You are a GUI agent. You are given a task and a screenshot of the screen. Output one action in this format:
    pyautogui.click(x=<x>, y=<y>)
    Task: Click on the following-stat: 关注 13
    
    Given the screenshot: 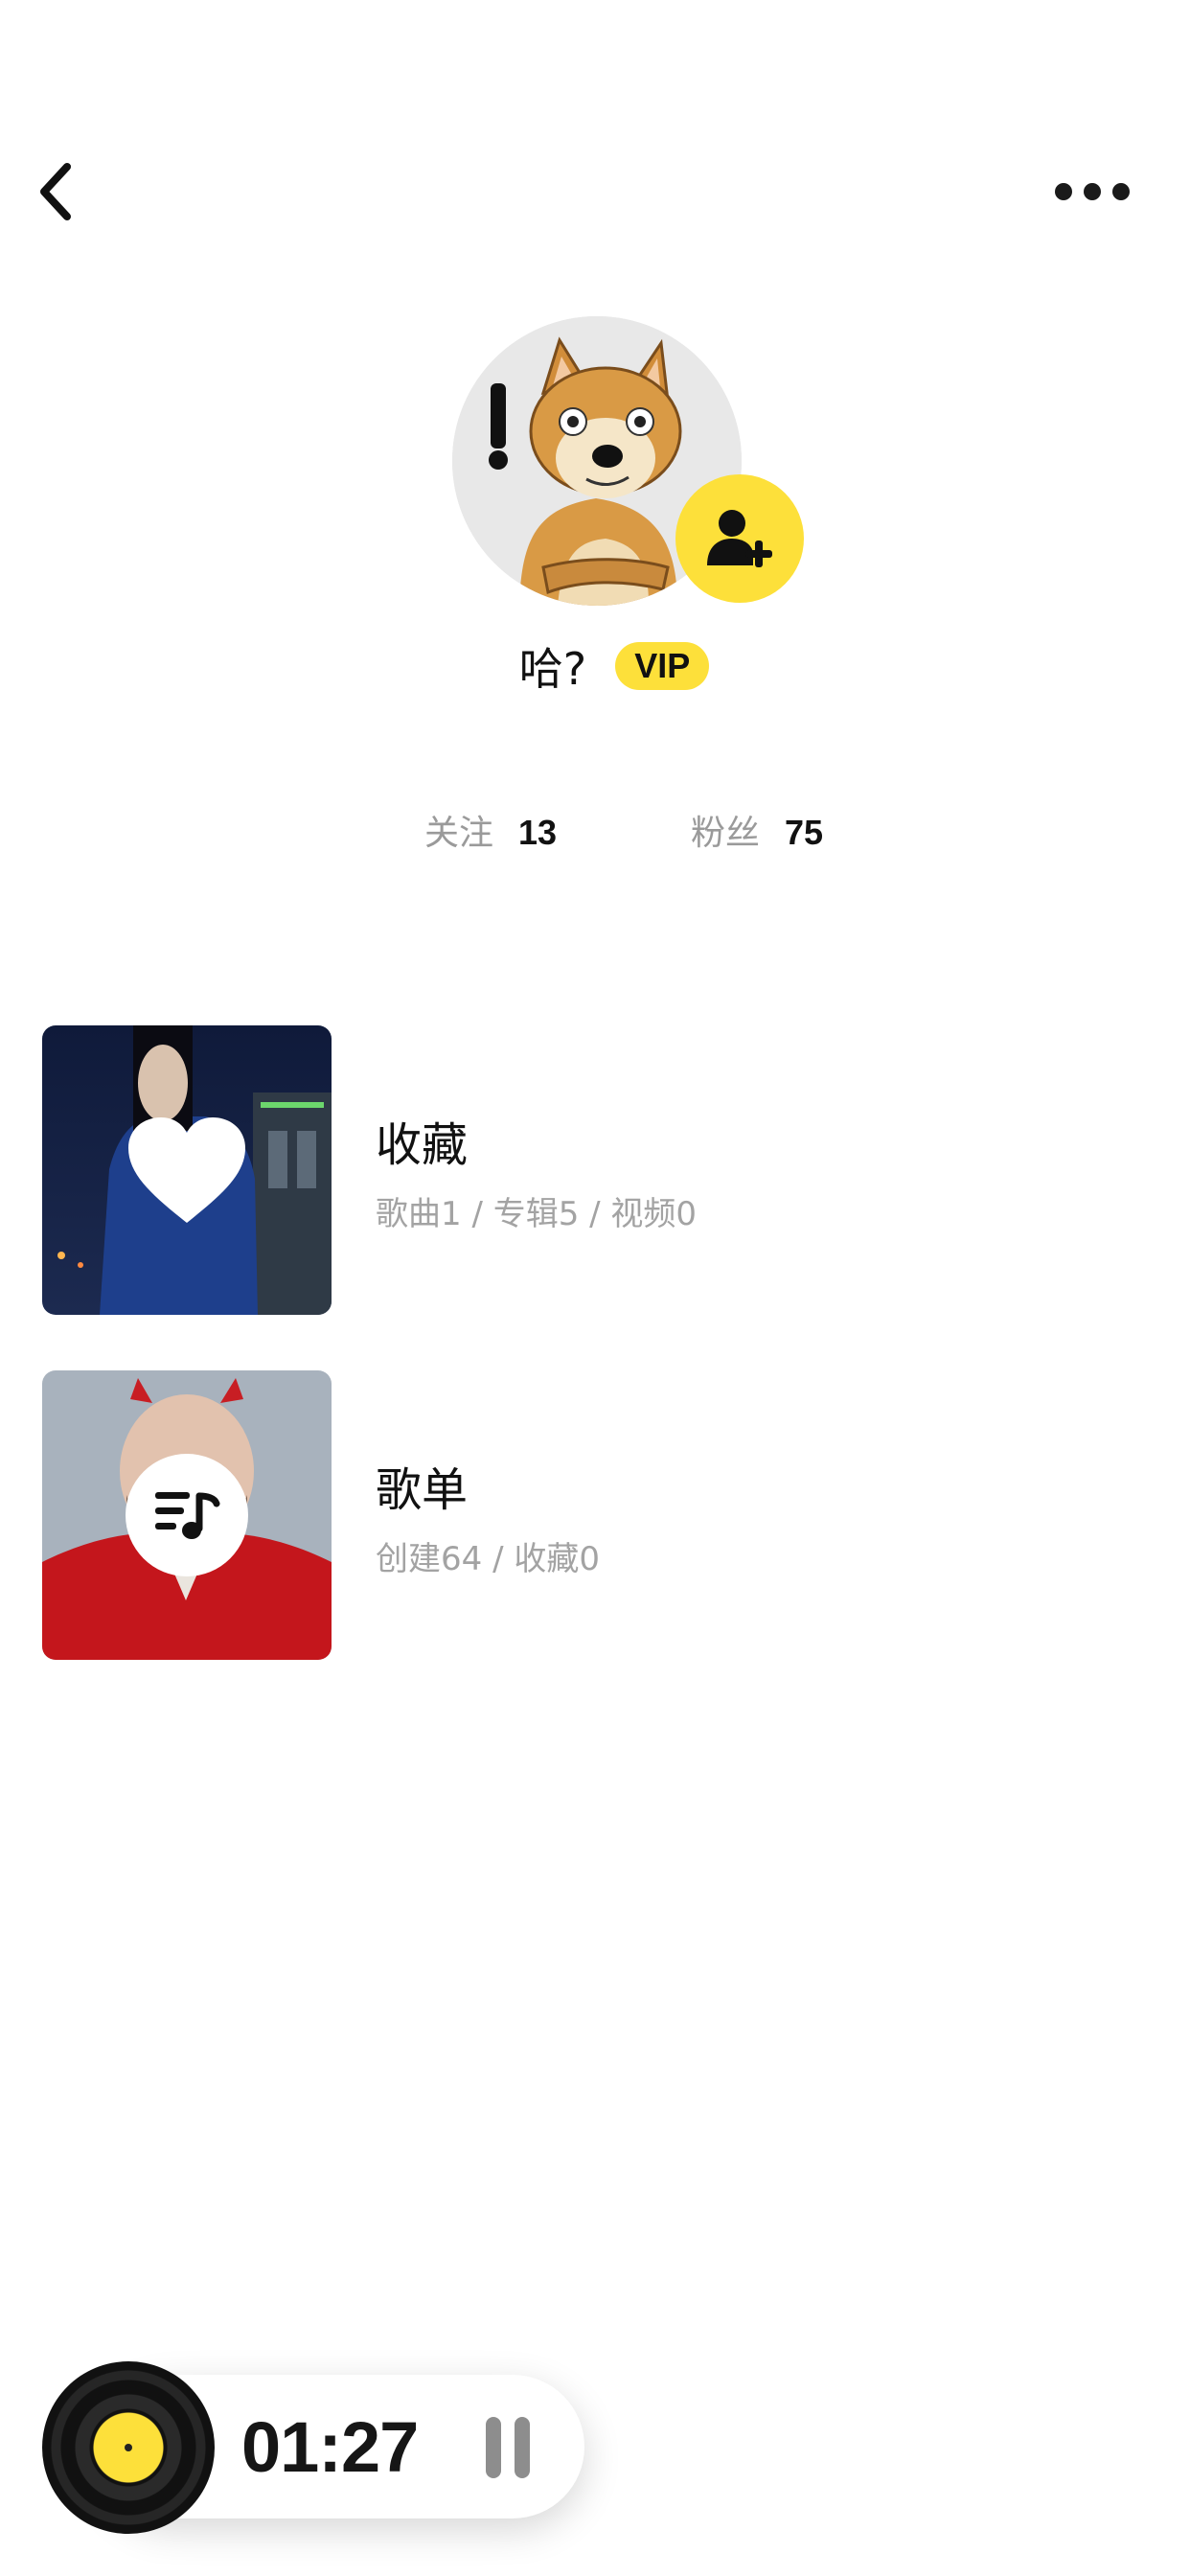 What is the action you would take?
    pyautogui.click(x=491, y=833)
    